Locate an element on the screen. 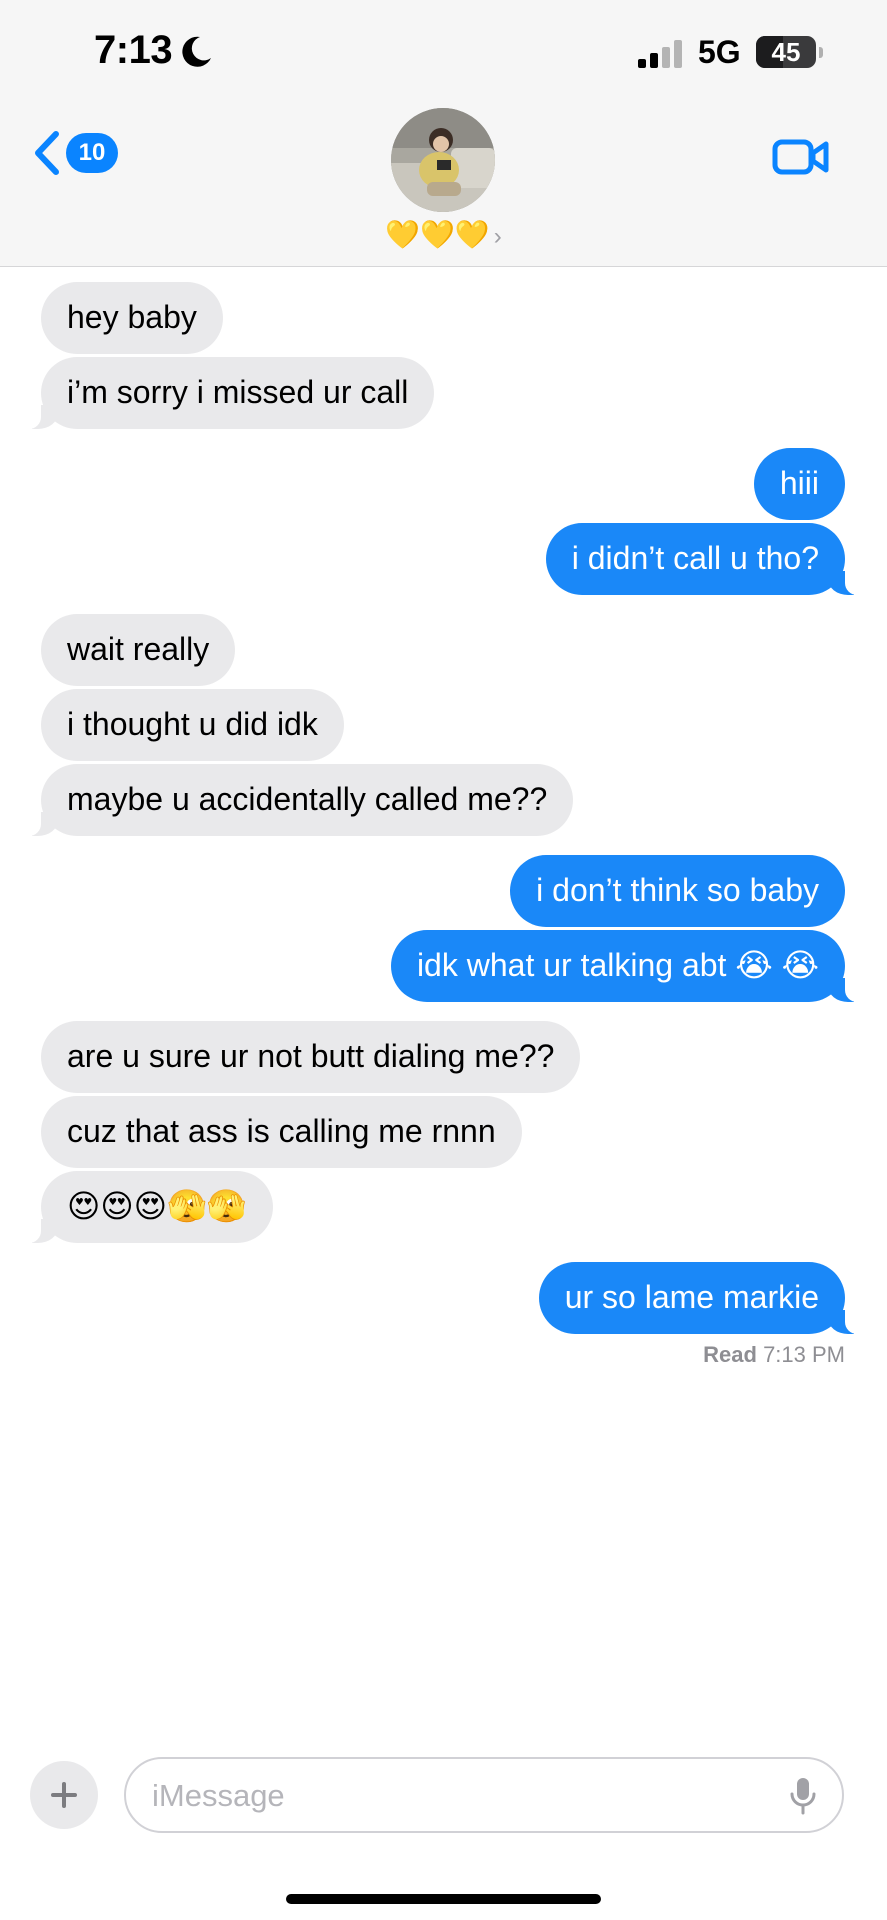 The width and height of the screenshot is (887, 1920). read-receipt: Read 7:13 PM is located at coordinates (774, 1355).